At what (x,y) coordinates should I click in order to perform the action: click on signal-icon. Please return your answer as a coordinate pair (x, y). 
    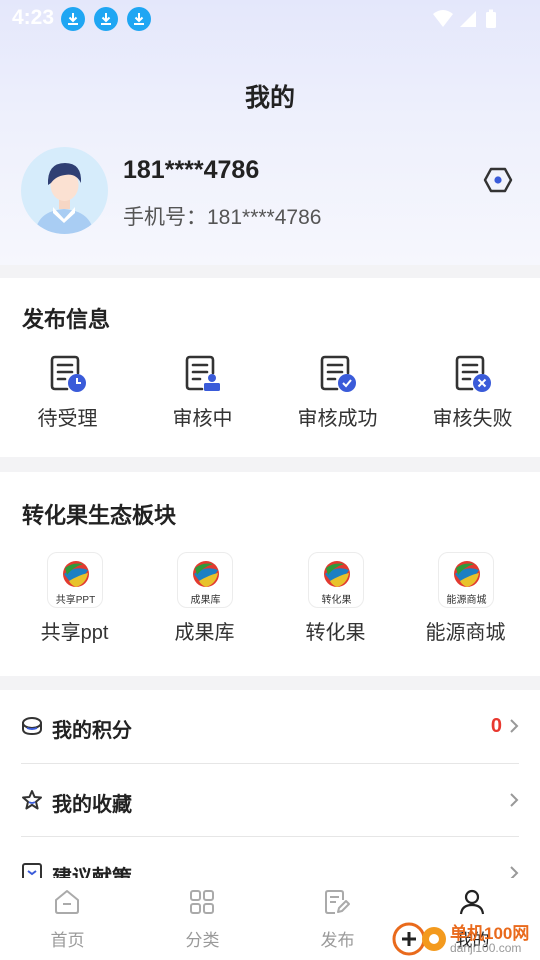
    Looking at the image, I should click on (468, 19).